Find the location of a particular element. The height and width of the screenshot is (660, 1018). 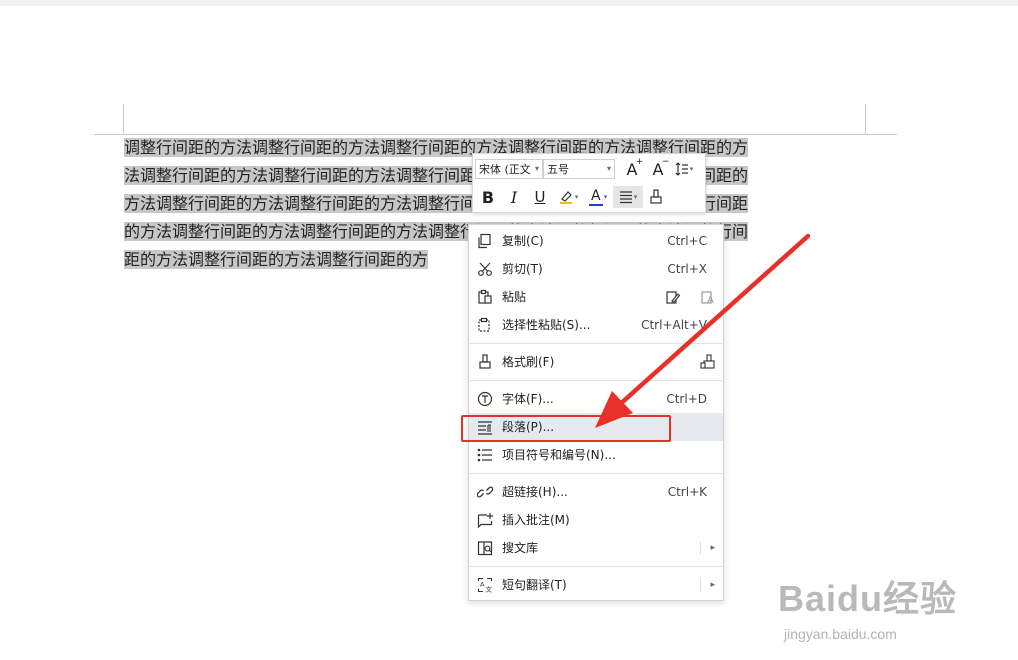

menu-item-hyperlink: 超链接(H)... Ctrl+K is located at coordinates (596, 492).